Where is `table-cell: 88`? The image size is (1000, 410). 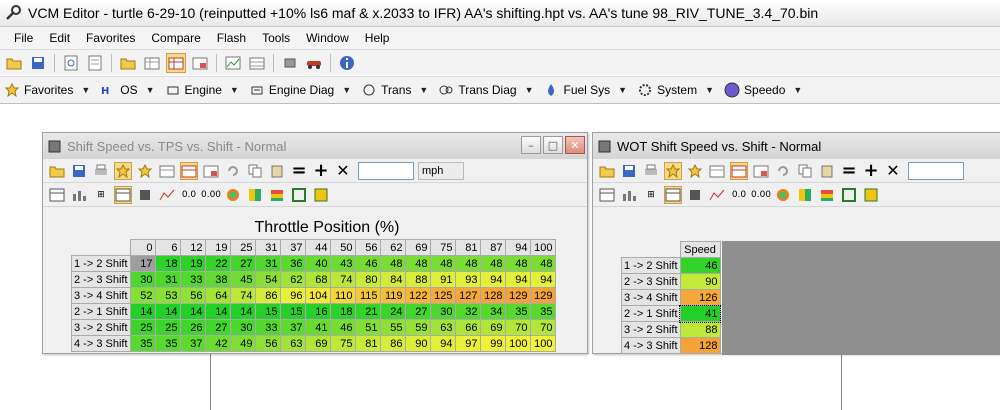 table-cell: 88 is located at coordinates (700, 329).